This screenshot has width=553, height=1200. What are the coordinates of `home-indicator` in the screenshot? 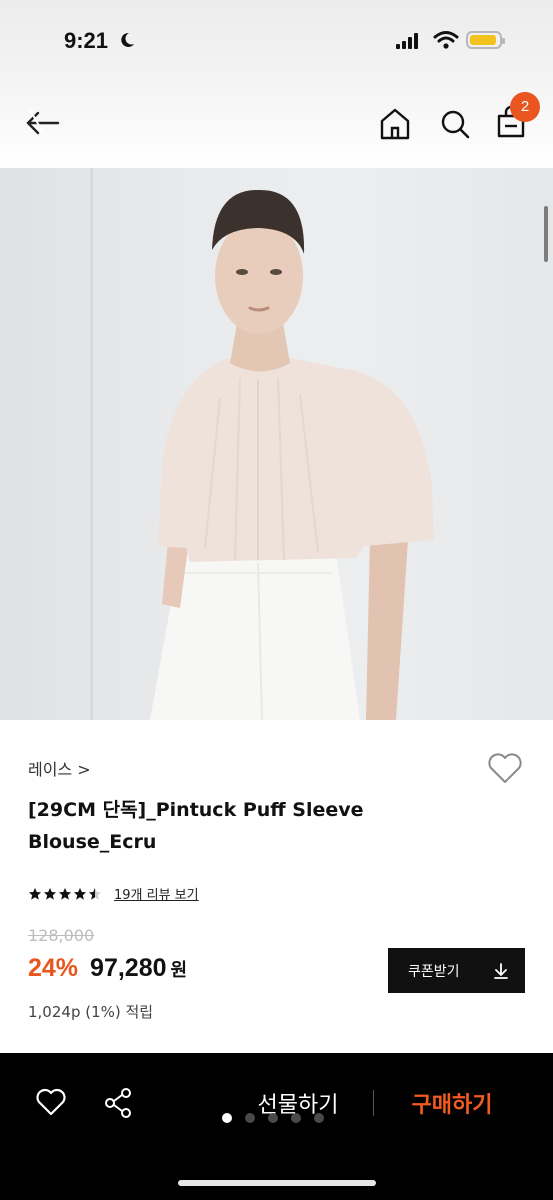 It's located at (277, 1183).